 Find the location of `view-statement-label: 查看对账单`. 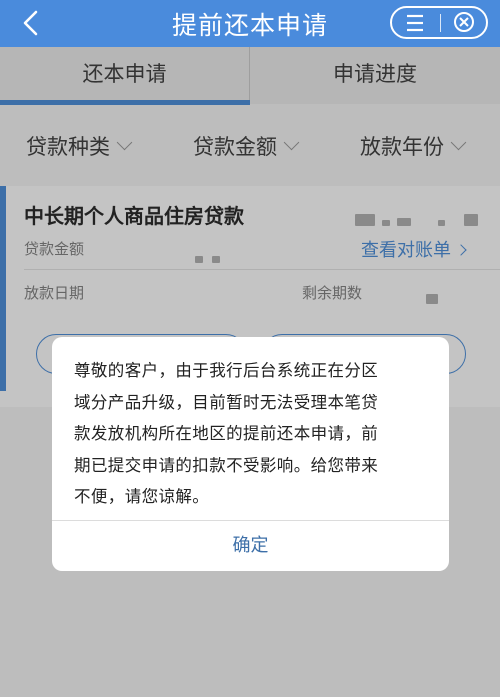

view-statement-label: 查看对账单 is located at coordinates (406, 250).